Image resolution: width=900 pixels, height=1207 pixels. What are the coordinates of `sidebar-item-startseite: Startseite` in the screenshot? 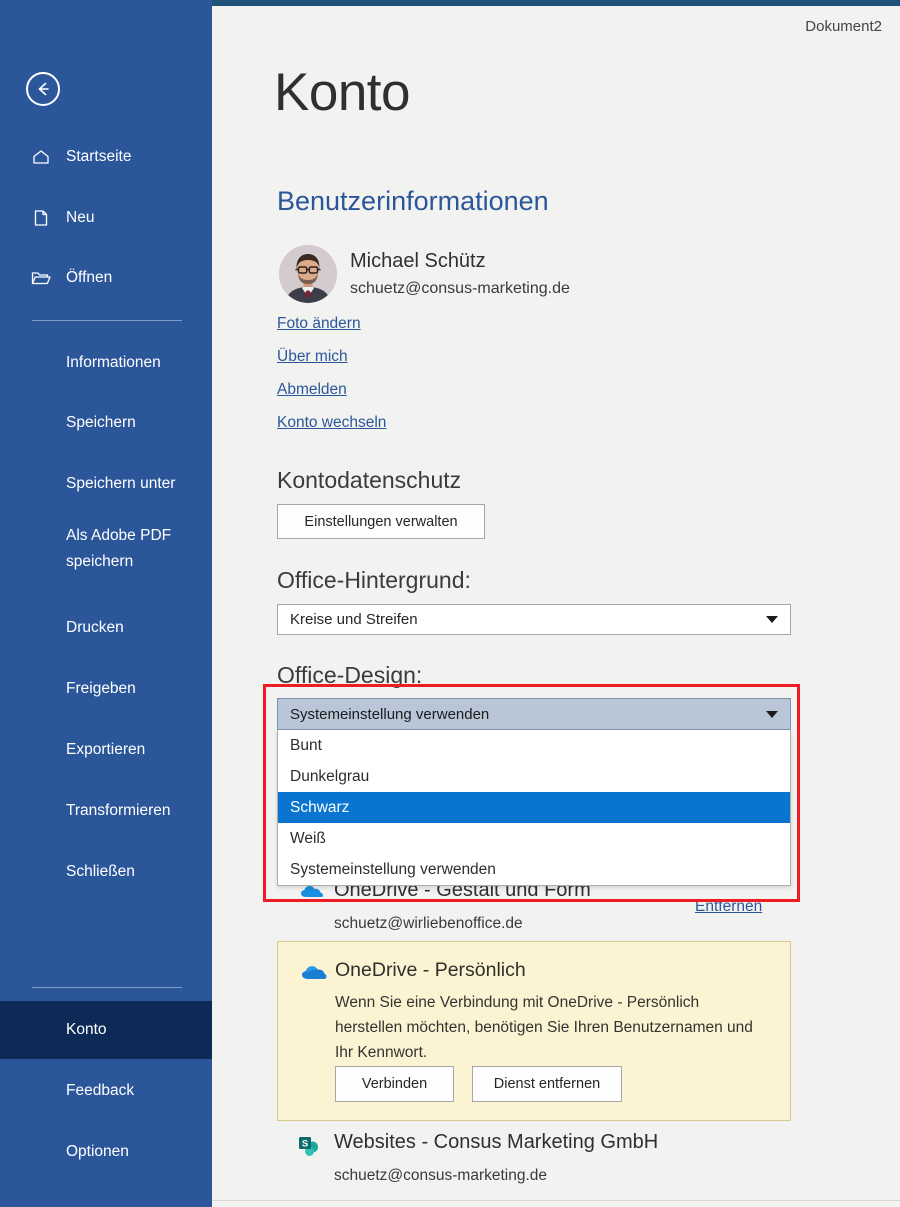 It's located at (106, 157).